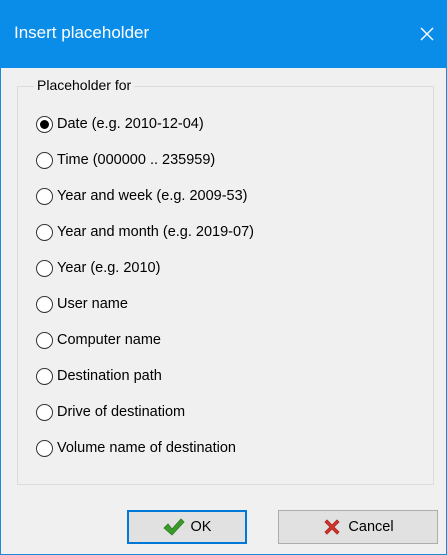 This screenshot has height=555, width=447. I want to click on cancel-label: Cancel, so click(371, 527).